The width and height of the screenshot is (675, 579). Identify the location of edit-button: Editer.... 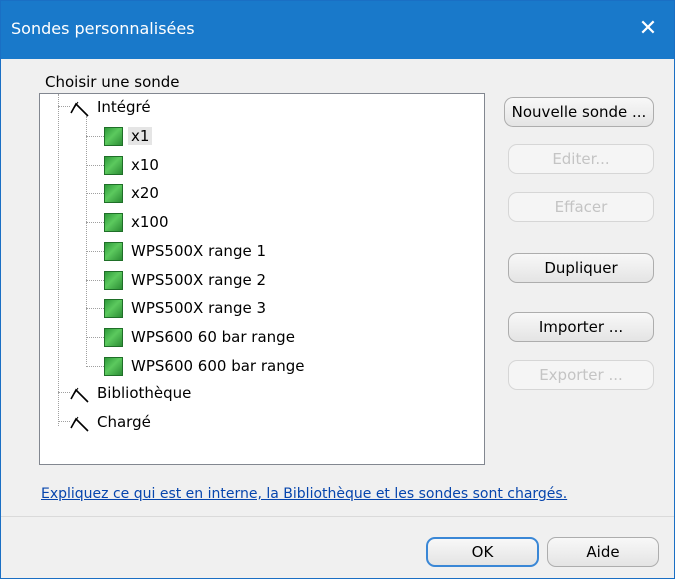
(581, 159).